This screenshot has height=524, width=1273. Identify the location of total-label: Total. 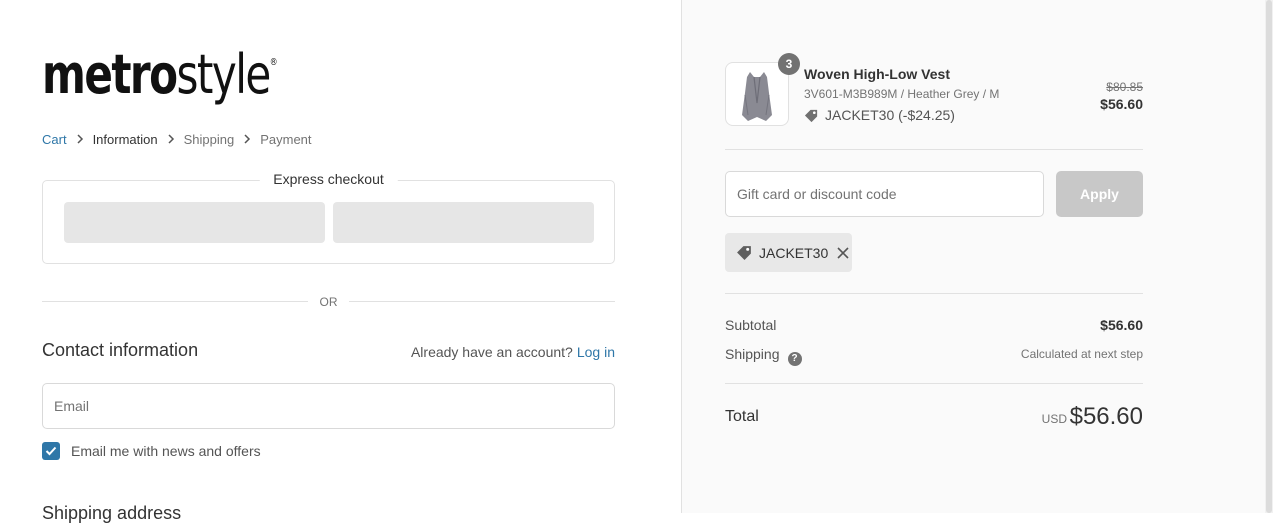
(742, 416).